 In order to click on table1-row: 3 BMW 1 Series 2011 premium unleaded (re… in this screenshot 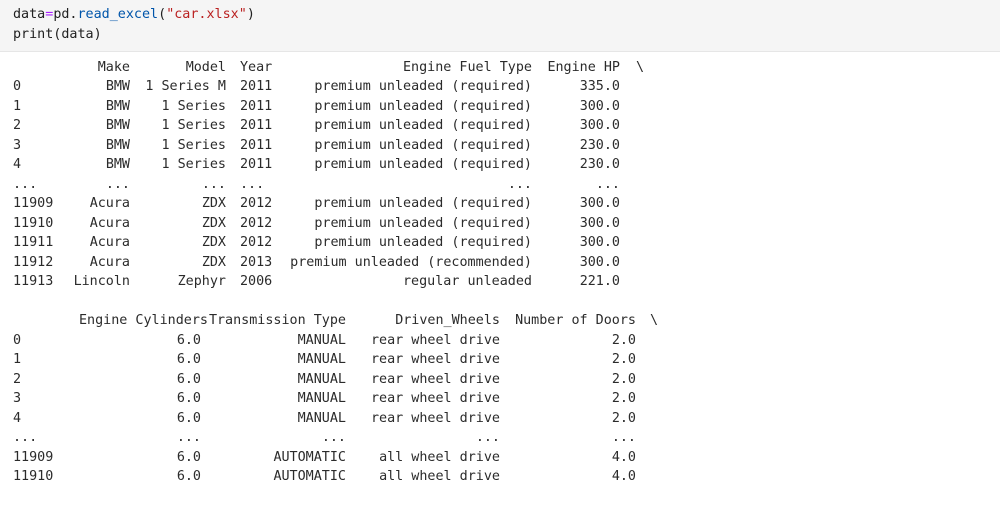, I will do `click(500, 146)`.